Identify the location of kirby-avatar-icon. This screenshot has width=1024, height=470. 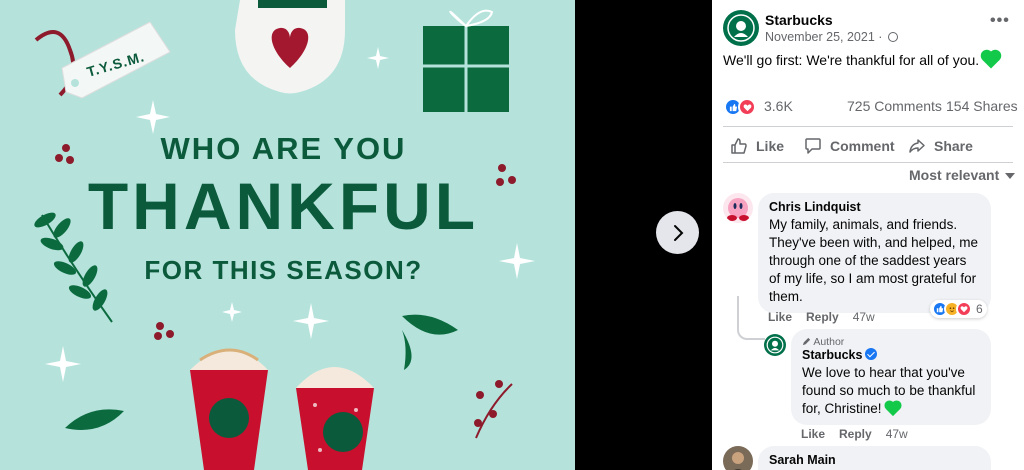
(738, 209).